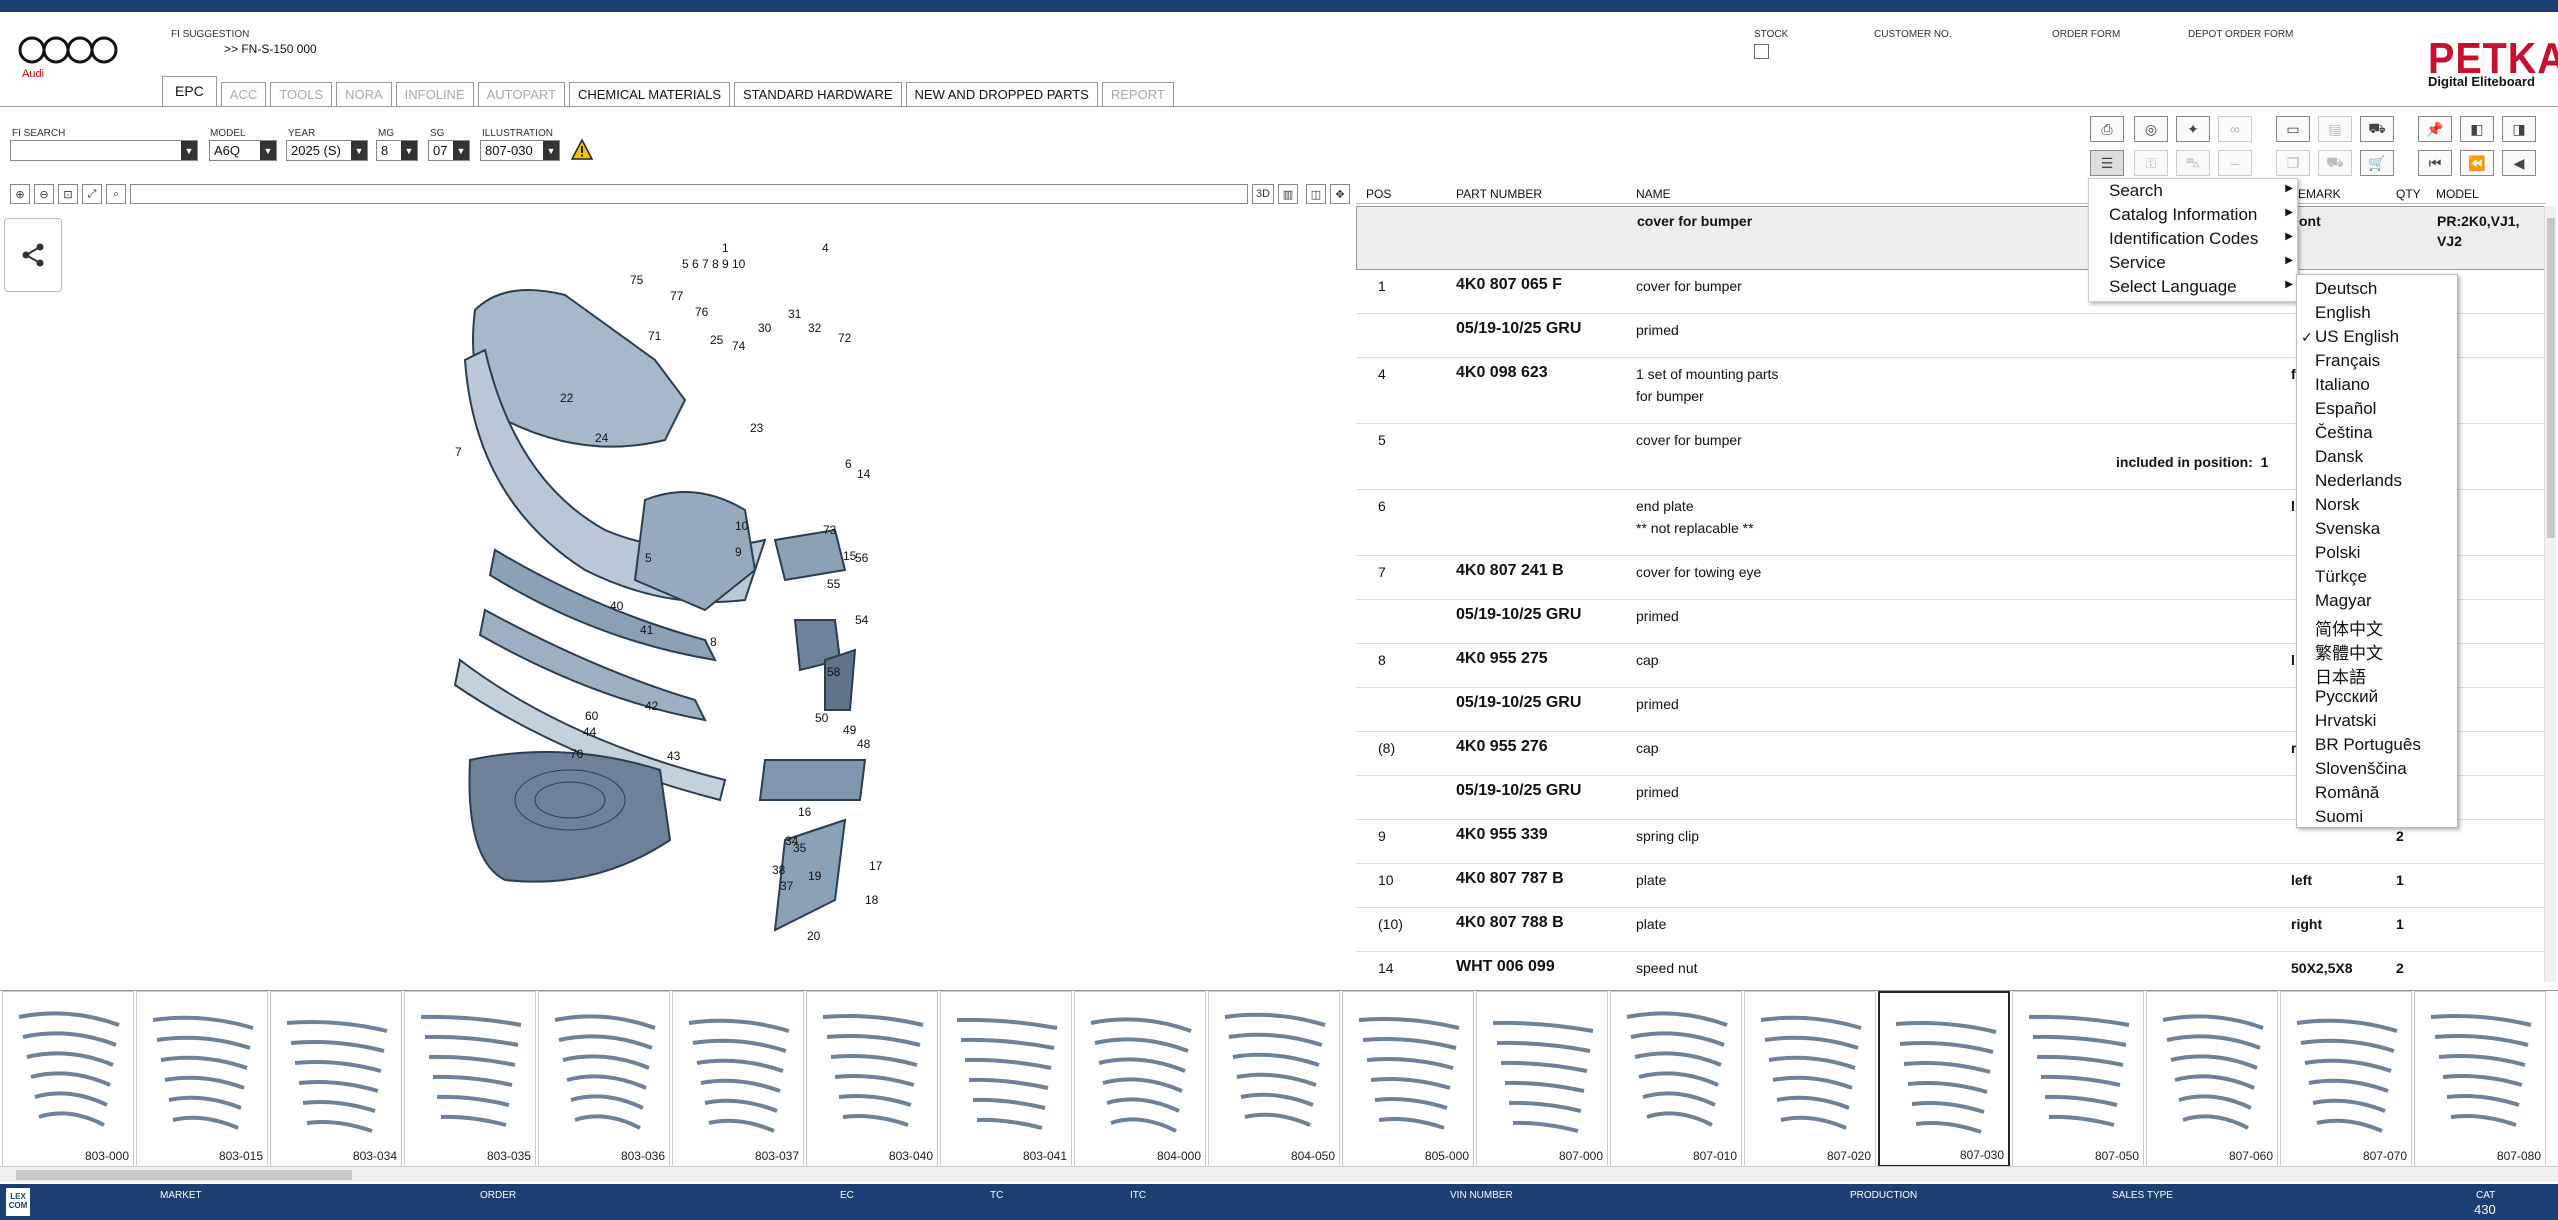  I want to click on diagram-callout: 42, so click(652, 706).